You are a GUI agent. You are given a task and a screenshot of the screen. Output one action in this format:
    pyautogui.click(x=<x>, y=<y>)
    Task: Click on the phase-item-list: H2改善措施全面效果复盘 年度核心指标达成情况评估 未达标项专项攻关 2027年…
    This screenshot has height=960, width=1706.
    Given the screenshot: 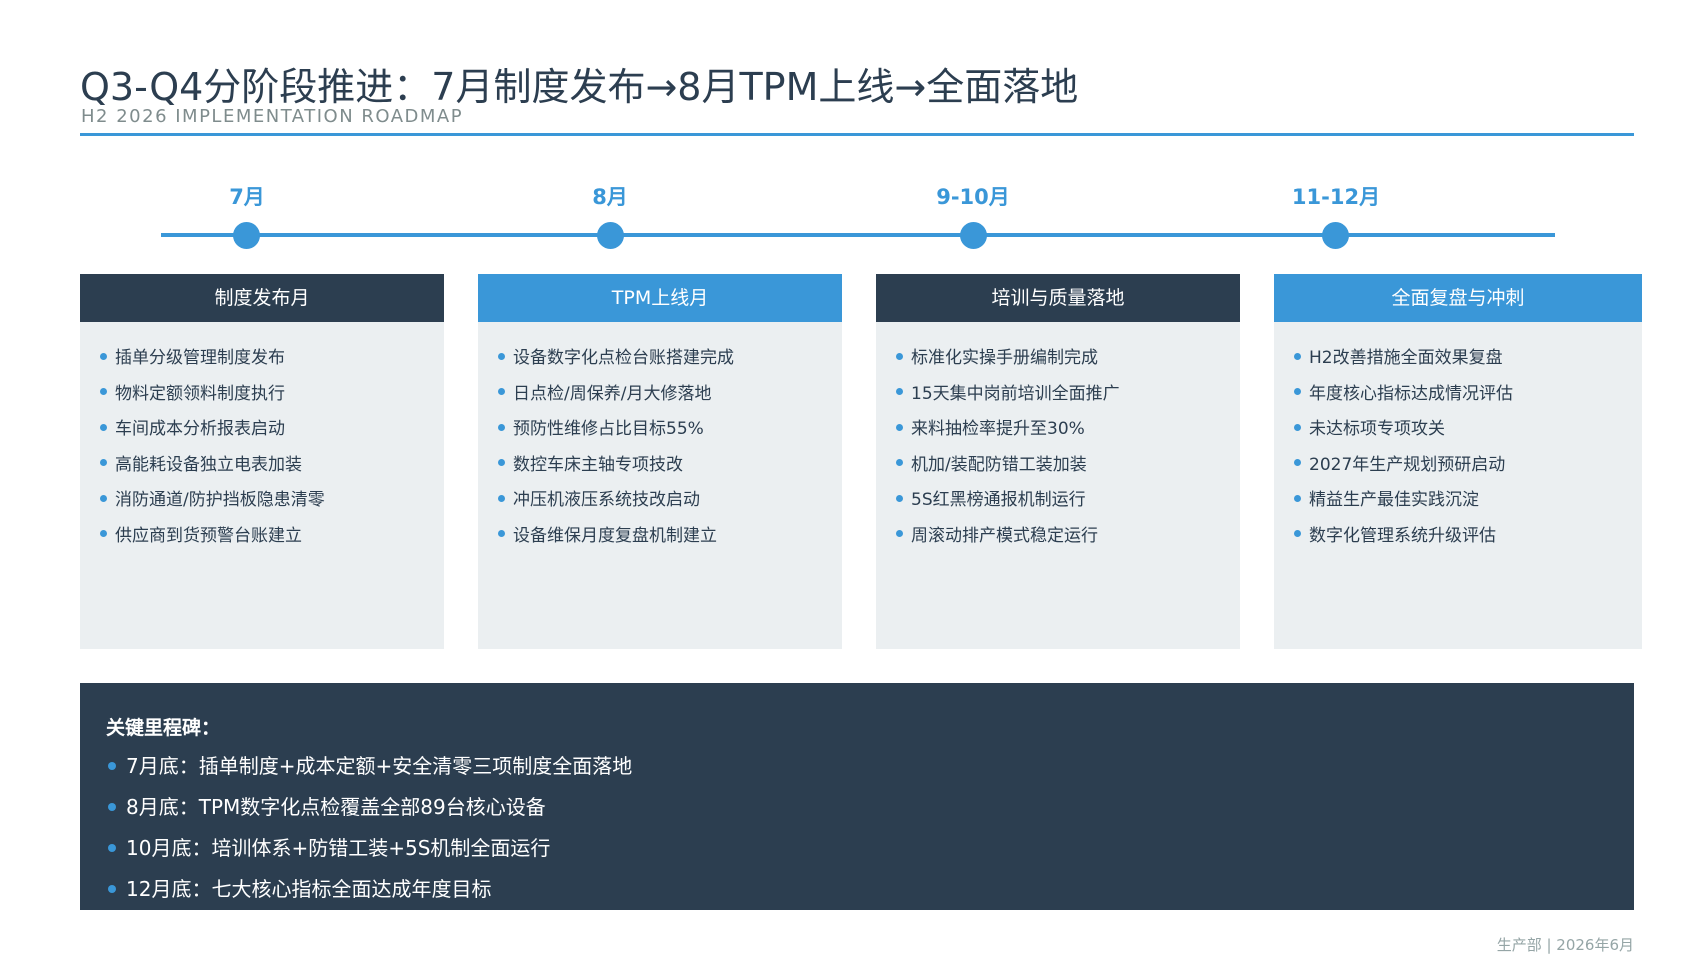 What is the action you would take?
    pyautogui.click(x=1458, y=442)
    